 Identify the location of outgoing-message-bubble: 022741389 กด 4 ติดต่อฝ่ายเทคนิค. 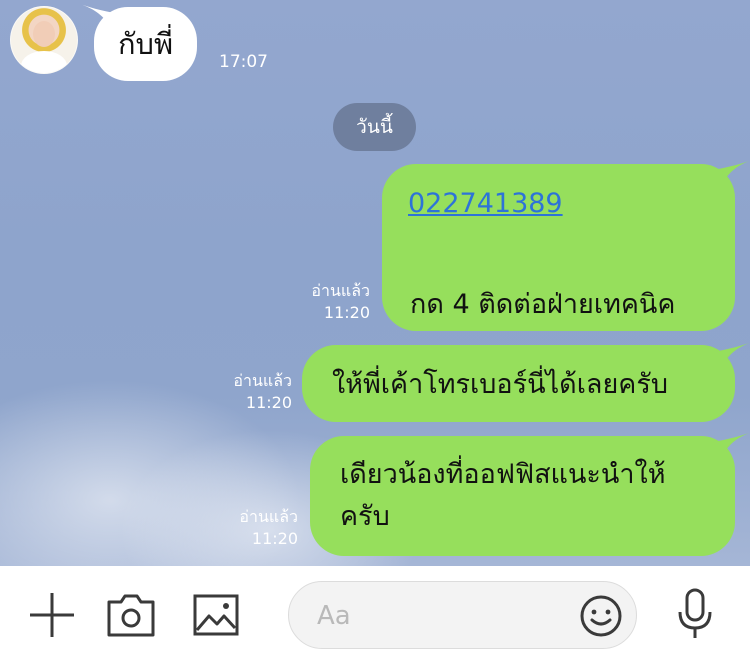
(558, 247).